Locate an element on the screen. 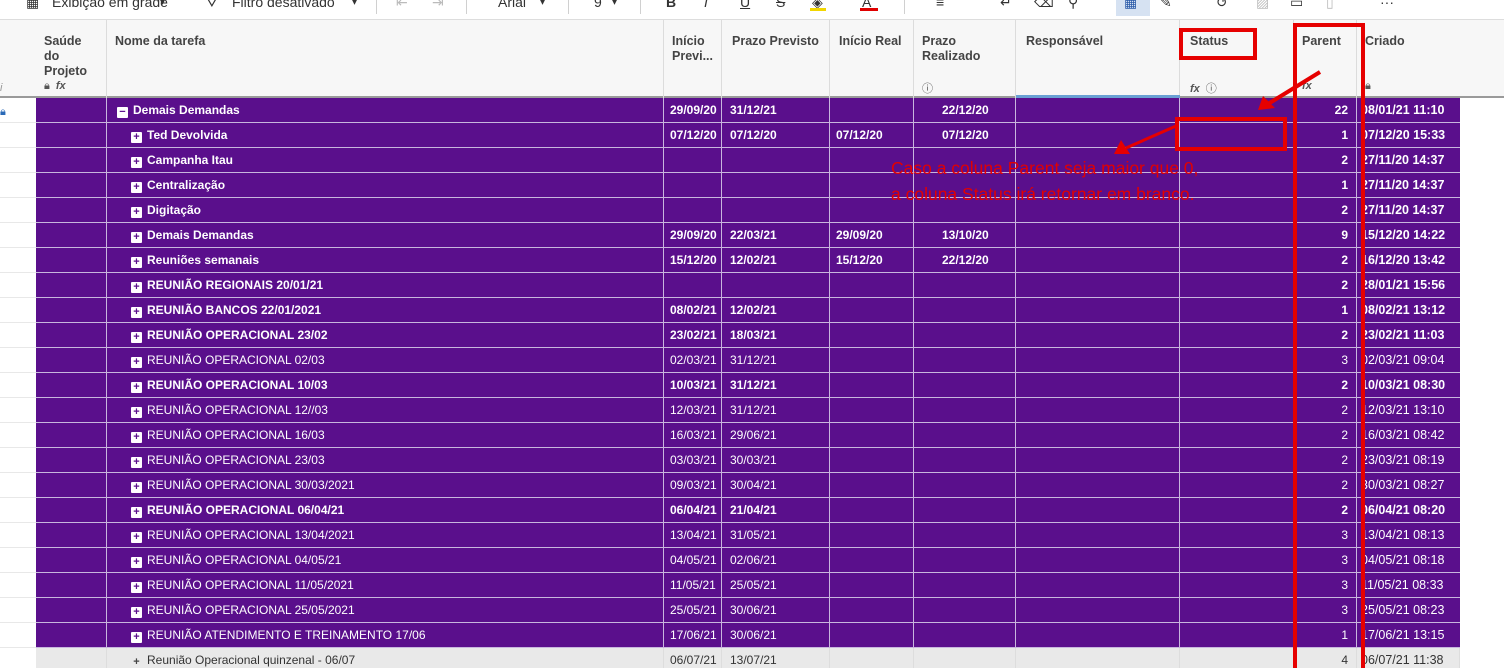 This screenshot has height=668, width=1504. cell-task-name: + REUNIÃO REGIONAIS 20/01/21 is located at coordinates (385, 285).